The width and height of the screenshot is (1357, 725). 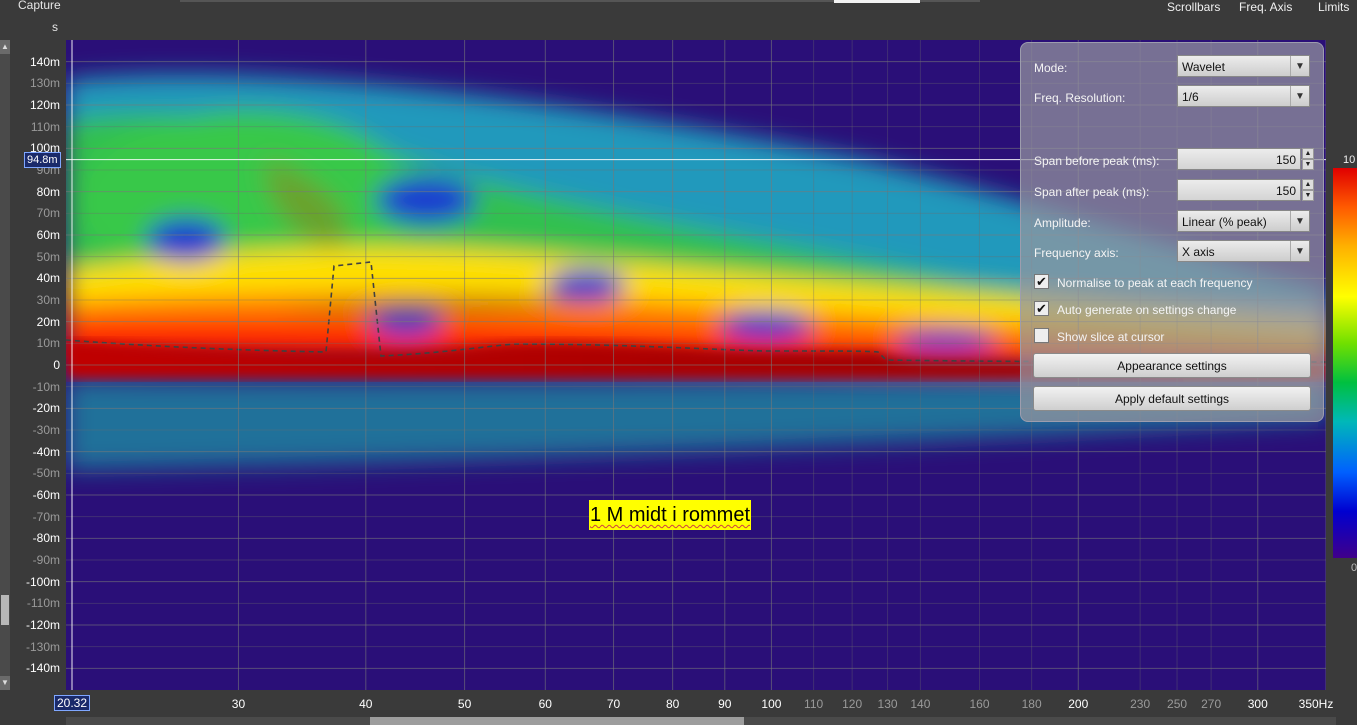 I want to click on x-tick-label: 300, so click(x=1257, y=704).